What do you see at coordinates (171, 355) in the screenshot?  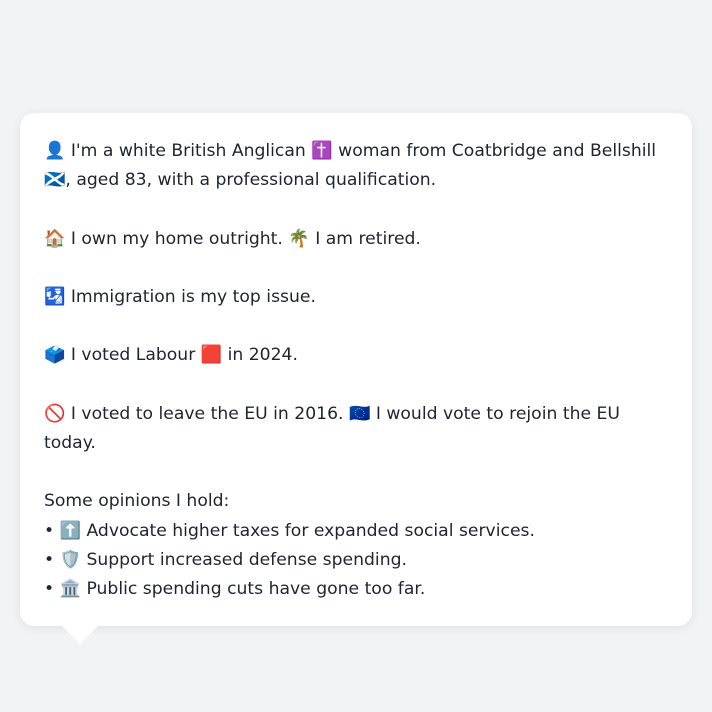 I see `vote-2024-text: 🗳️ I voted Labour 🟥 in 2024.` at bounding box center [171, 355].